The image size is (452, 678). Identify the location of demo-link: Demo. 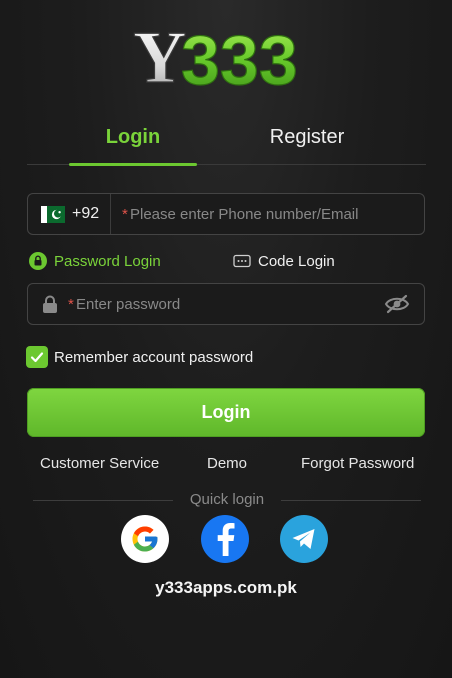
(227, 463).